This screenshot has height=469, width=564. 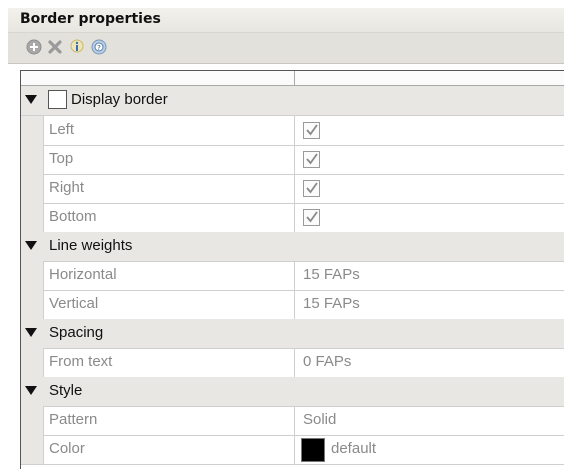 What do you see at coordinates (353, 448) in the screenshot?
I see `property-value: default` at bounding box center [353, 448].